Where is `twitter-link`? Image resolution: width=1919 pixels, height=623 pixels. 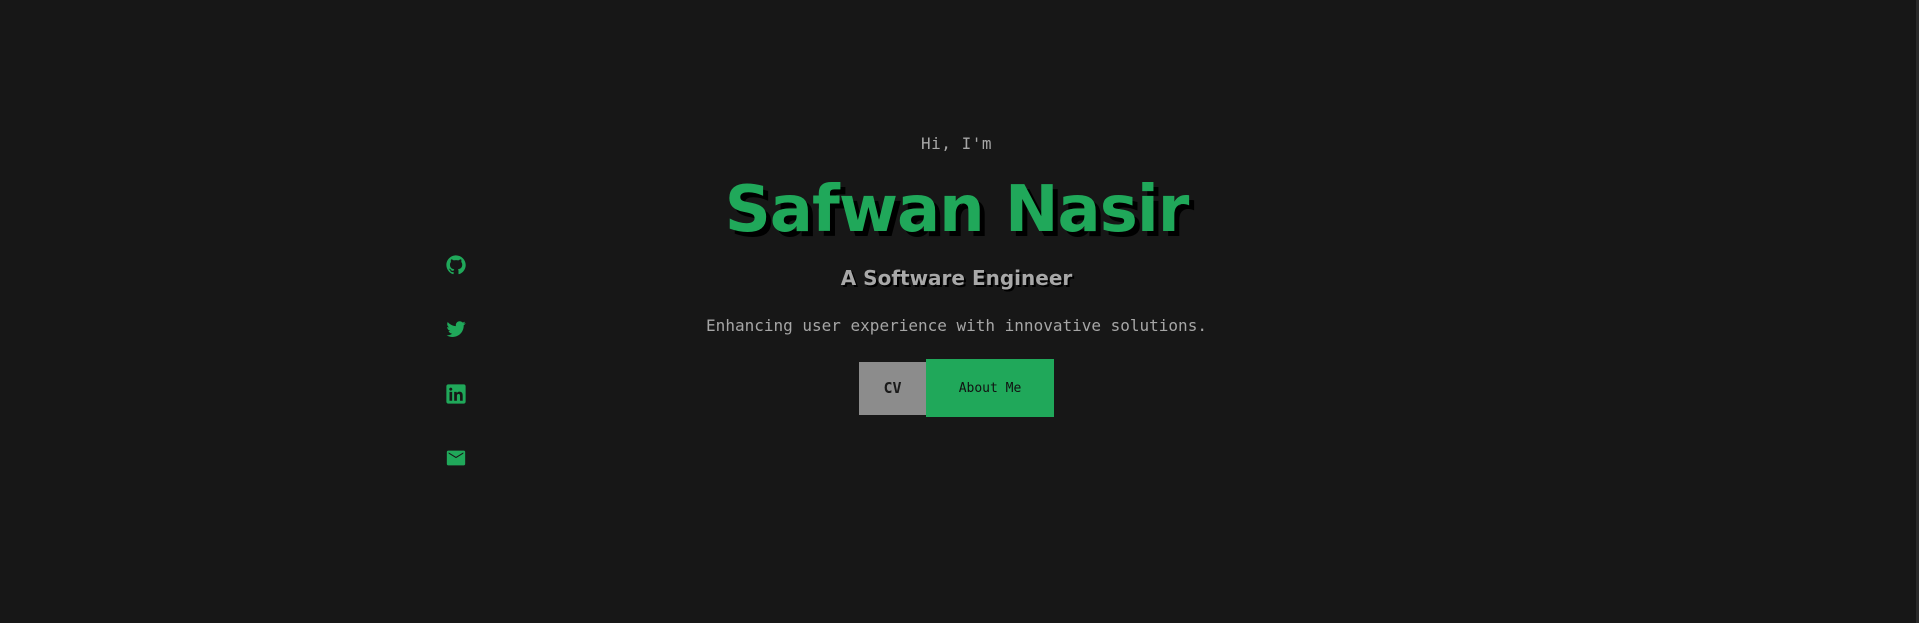
twitter-link is located at coordinates (456, 329).